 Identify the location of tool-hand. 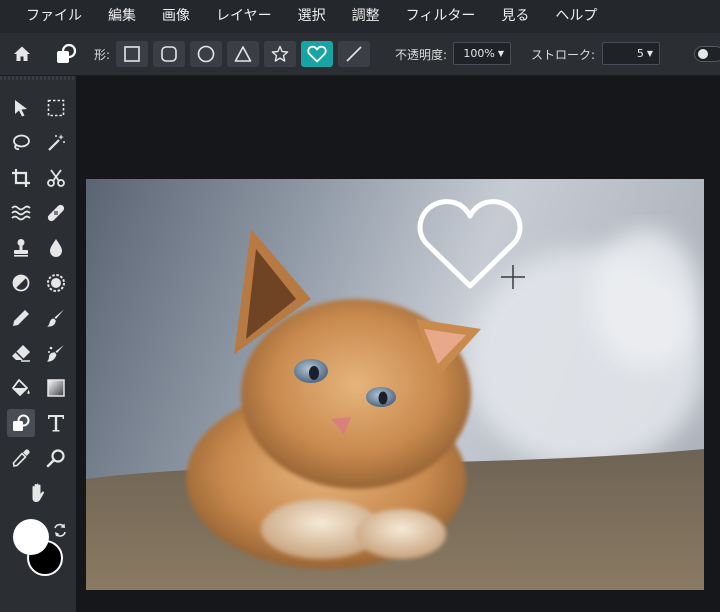
(38, 493).